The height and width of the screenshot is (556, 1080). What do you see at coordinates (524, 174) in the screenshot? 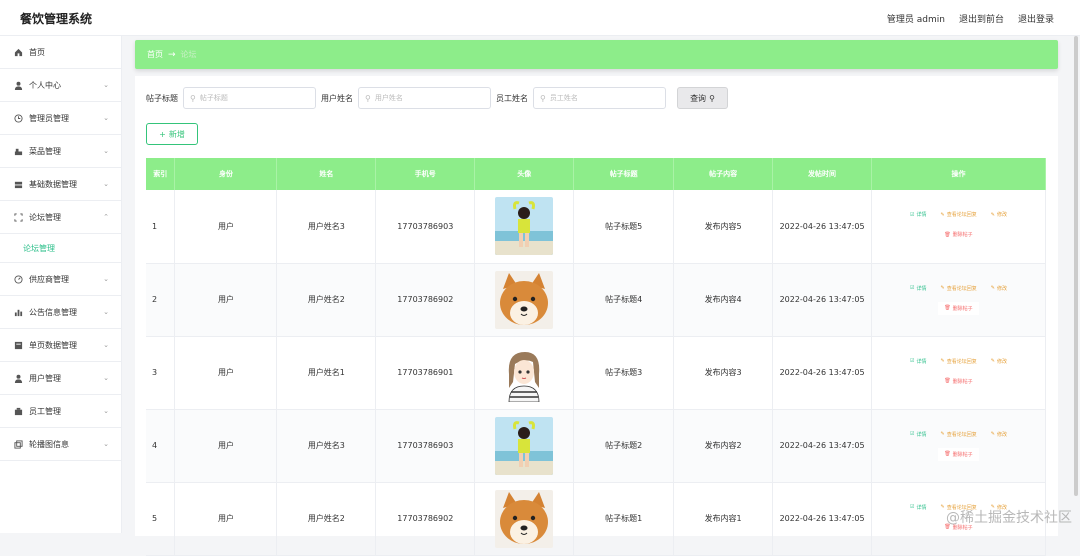
I see `column-header: 头像` at bounding box center [524, 174].